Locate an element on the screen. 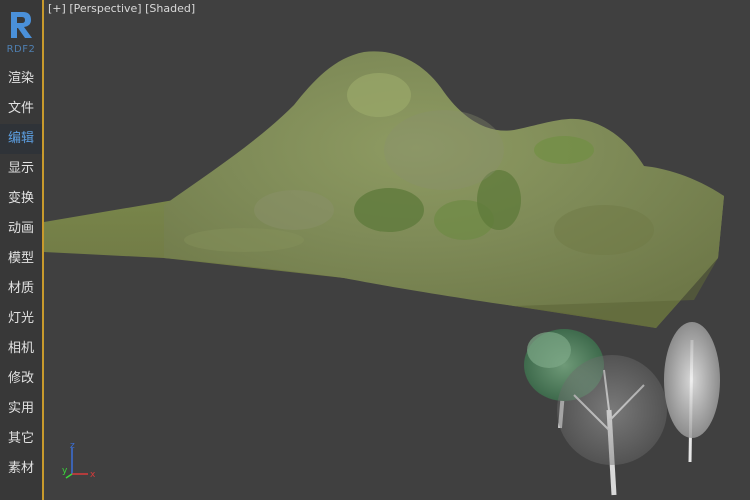 Image resolution: width=750 pixels, height=500 pixels. app-logo is located at coordinates (21, 25).